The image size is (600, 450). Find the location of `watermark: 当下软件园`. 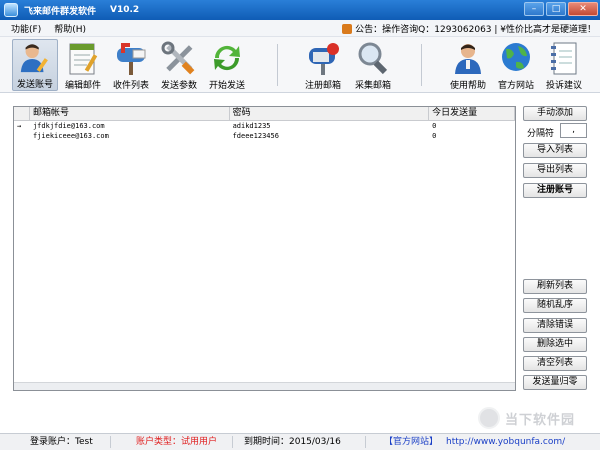

watermark: 当下软件园 is located at coordinates (537, 418).